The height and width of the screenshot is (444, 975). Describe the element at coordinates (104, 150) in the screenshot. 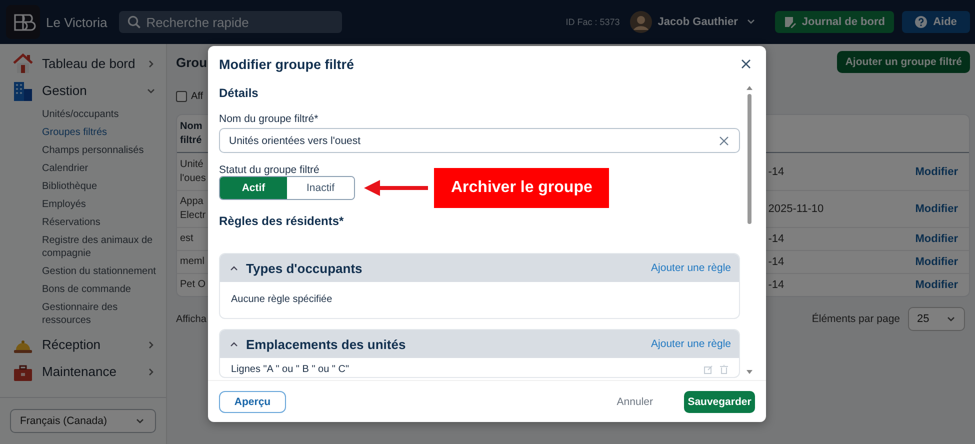

I see `sidebar-link: Champs personnalisés` at that location.